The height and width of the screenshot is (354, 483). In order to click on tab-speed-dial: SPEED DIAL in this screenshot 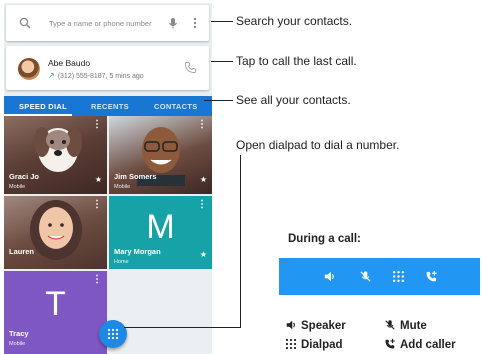, I will do `click(43, 106)`.